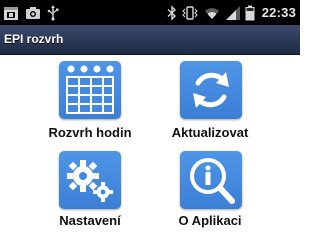 The width and height of the screenshot is (320, 240). Describe the element at coordinates (278, 12) in the screenshot. I see `clock-text: 22:33` at that location.